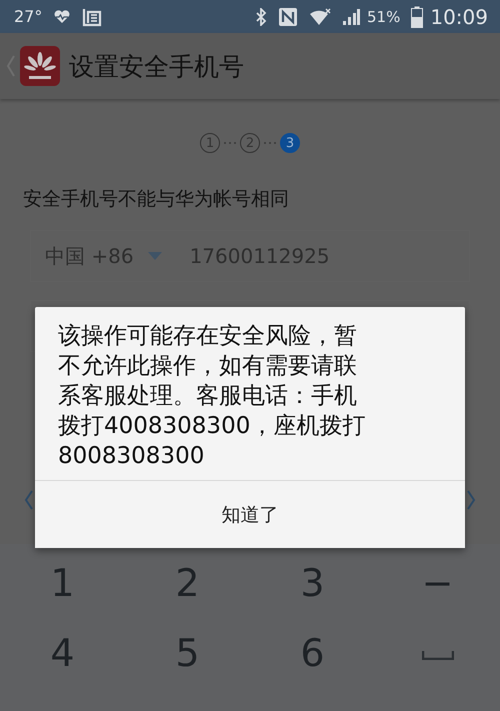 Image resolution: width=500 pixels, height=711 pixels. What do you see at coordinates (156, 199) in the screenshot?
I see `notice-text: 安全手机号不能与华为帐号相同` at bounding box center [156, 199].